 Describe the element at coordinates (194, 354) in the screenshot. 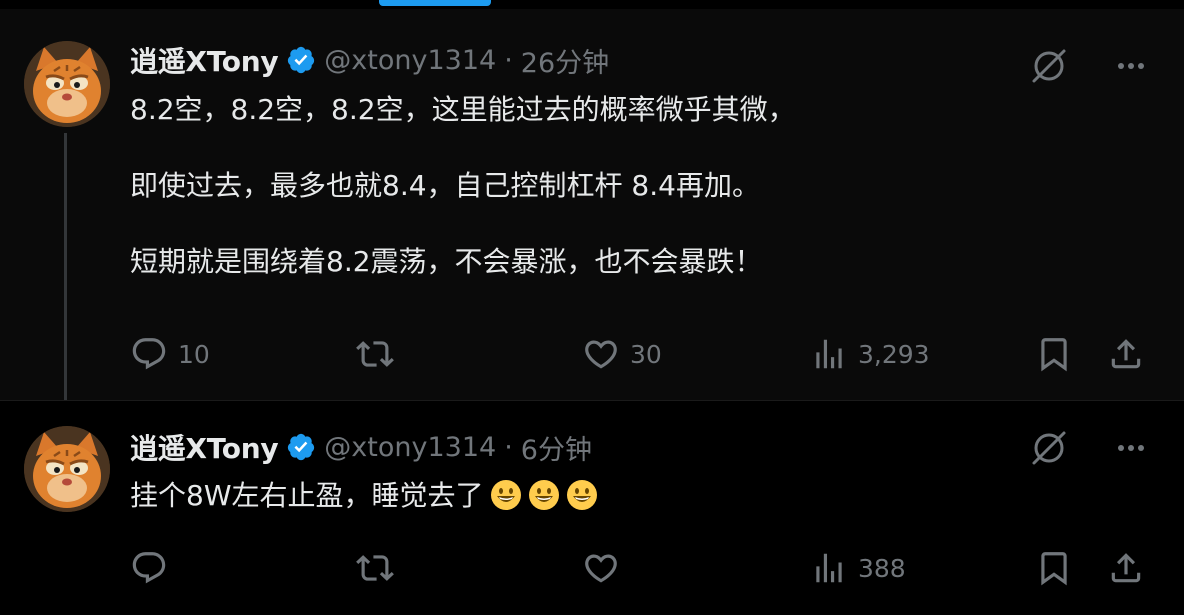

I see `reply-count: 10` at that location.